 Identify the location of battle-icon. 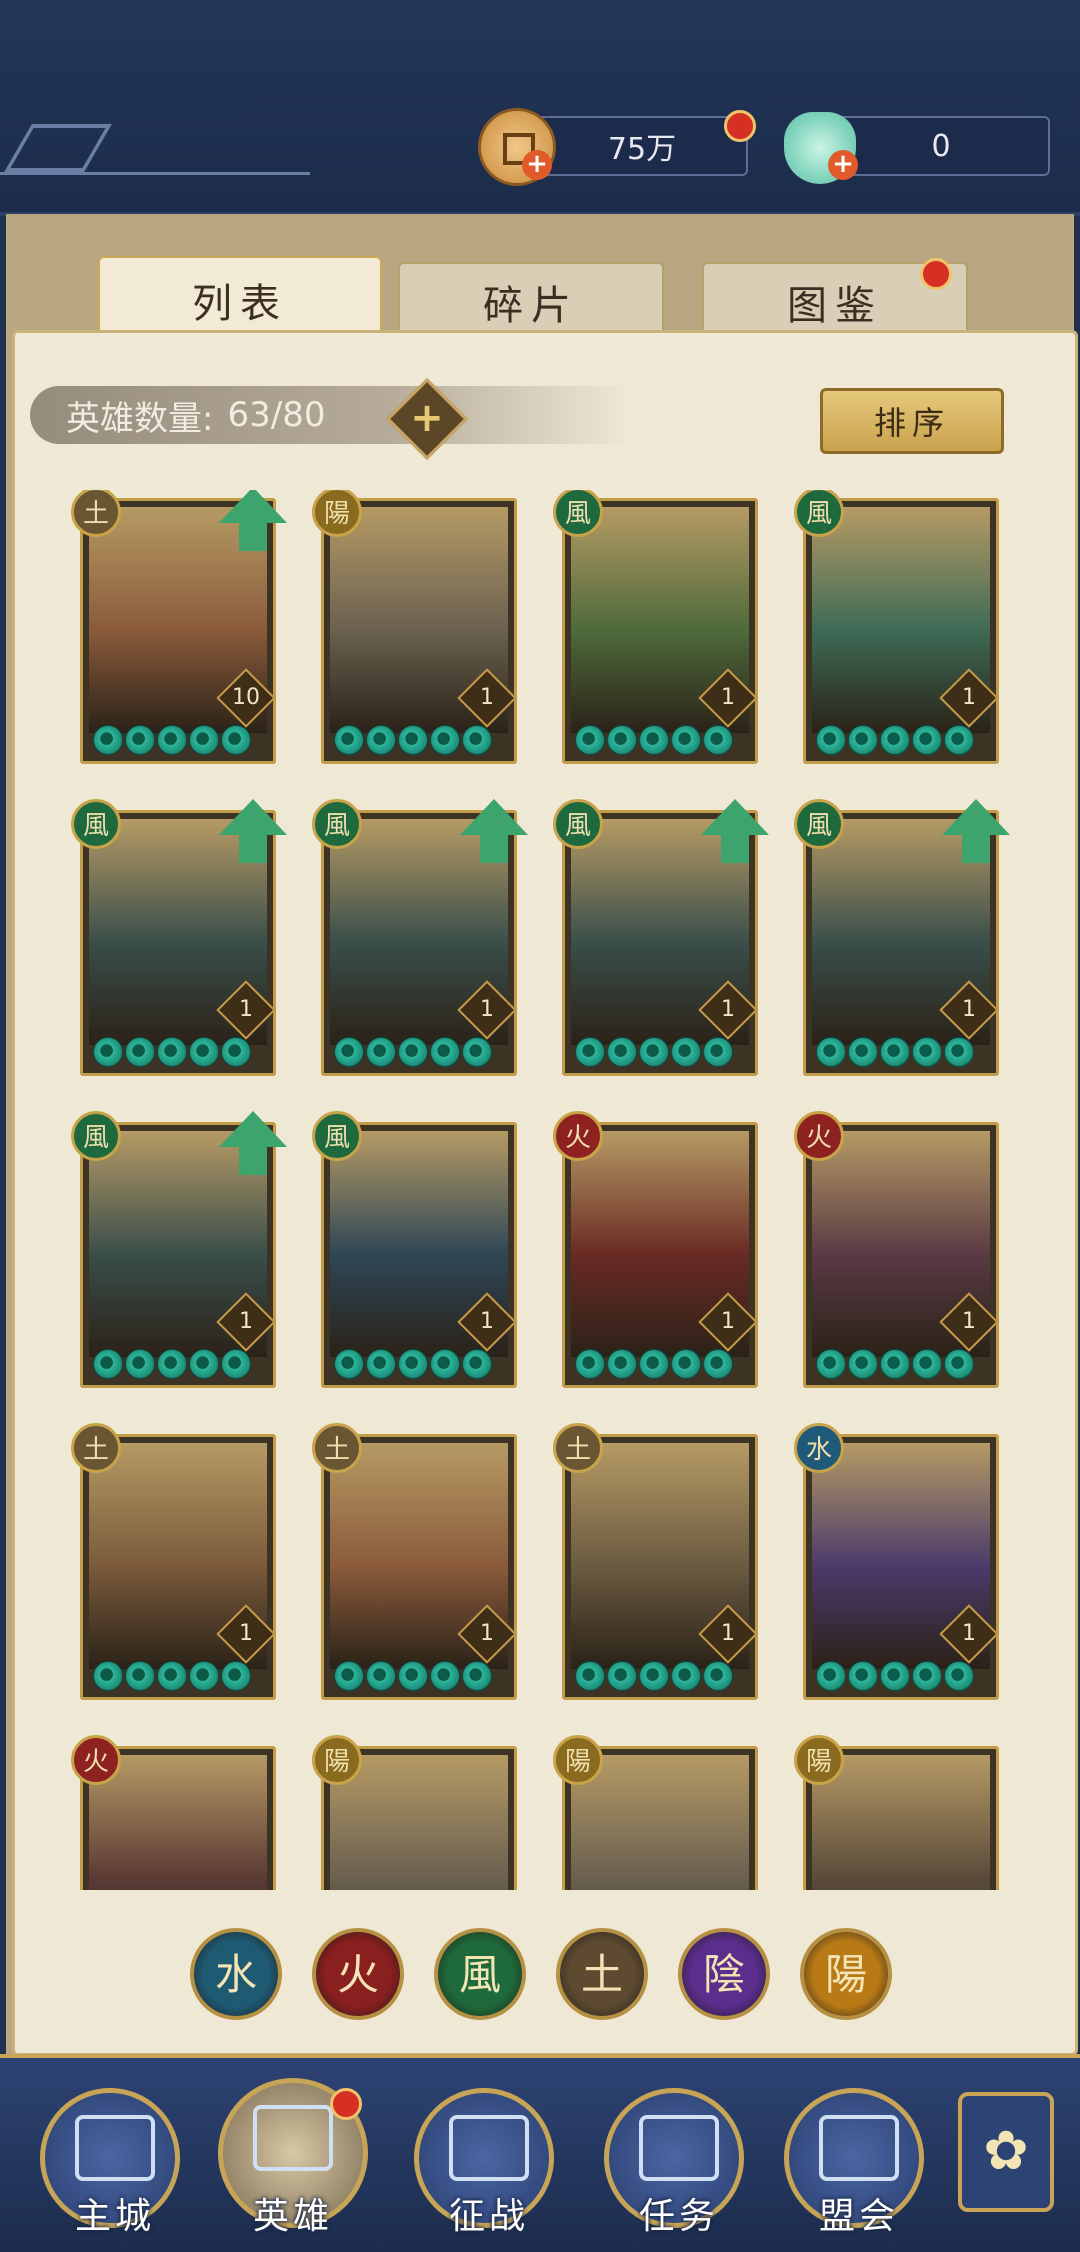
(489, 2148).